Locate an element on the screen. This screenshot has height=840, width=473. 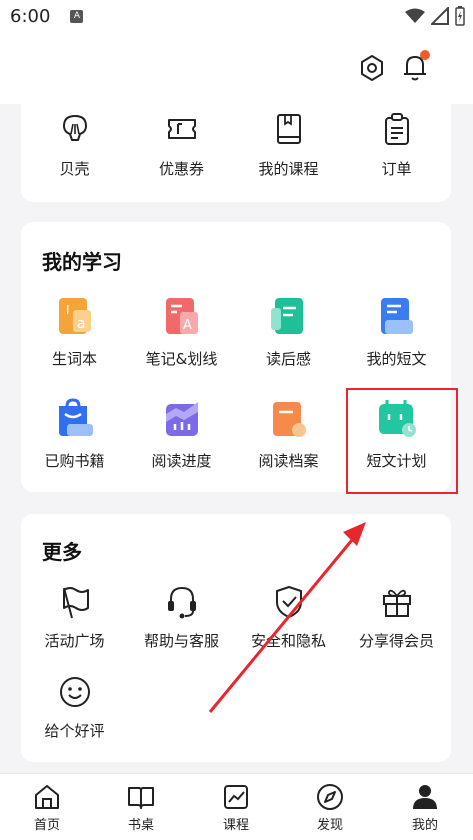
person-icon is located at coordinates (425, 797).